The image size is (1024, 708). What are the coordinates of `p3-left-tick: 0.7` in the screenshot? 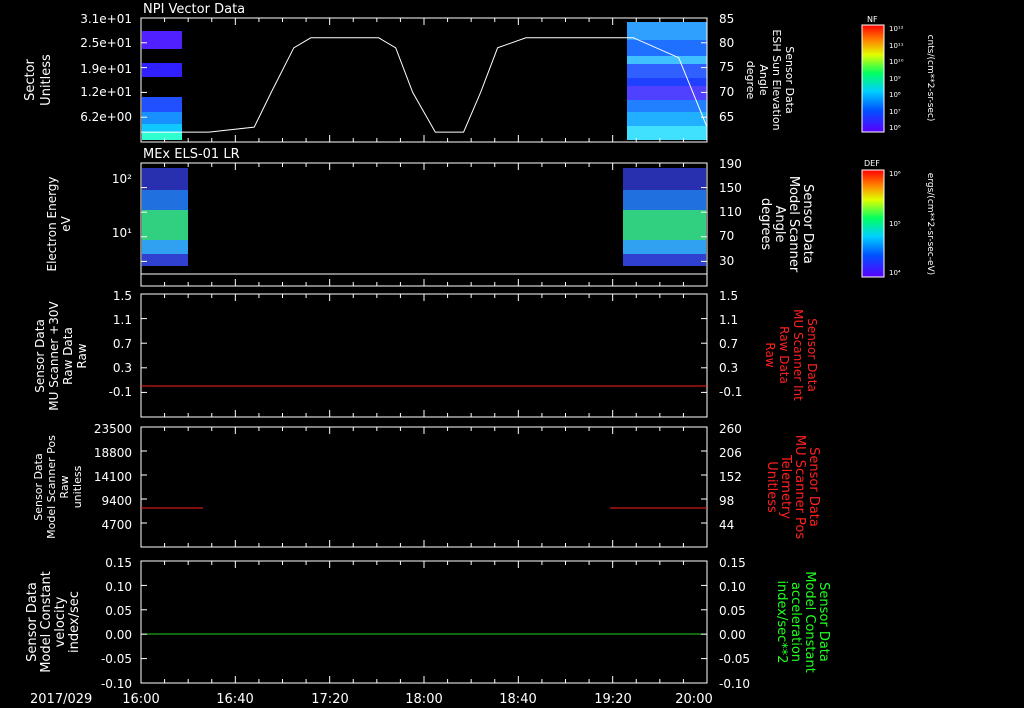 It's located at (122, 344).